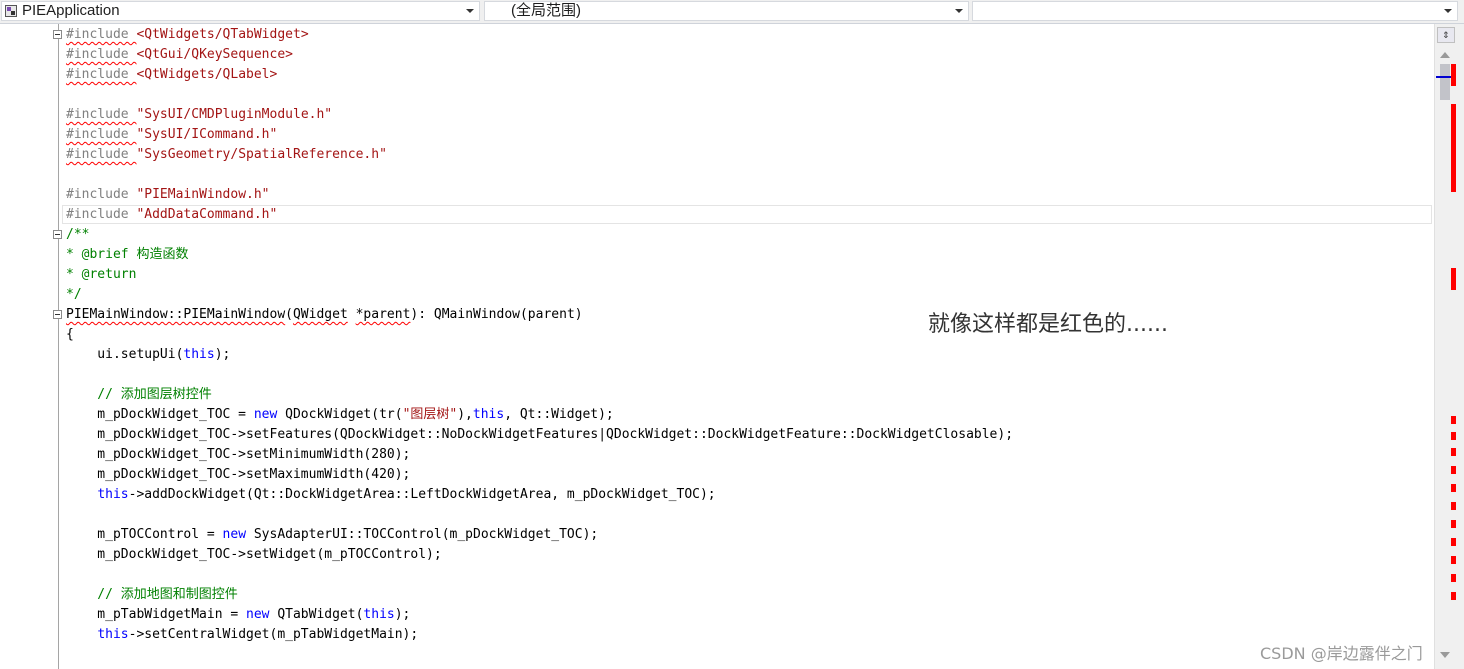  Describe the element at coordinates (273, 634) in the screenshot. I see `code-token: ->setCentralWidget(m_pTabWidgetMain);` at that location.